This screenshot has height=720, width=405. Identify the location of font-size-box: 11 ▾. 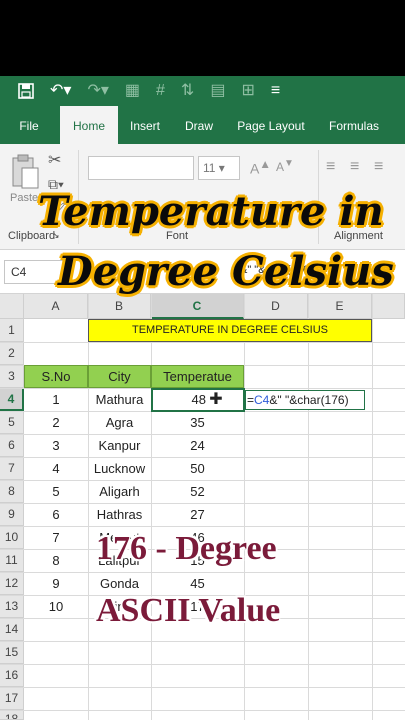
(219, 168).